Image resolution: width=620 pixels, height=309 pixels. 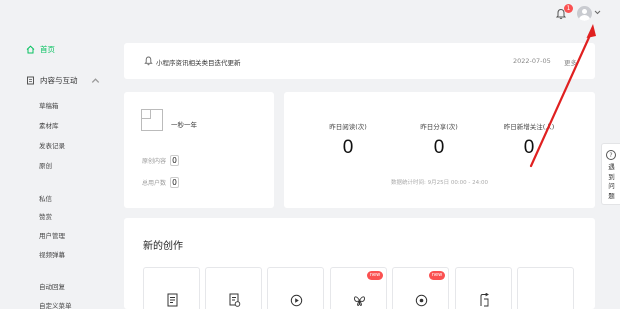 I want to click on user-avatar-icon, so click(x=584, y=13).